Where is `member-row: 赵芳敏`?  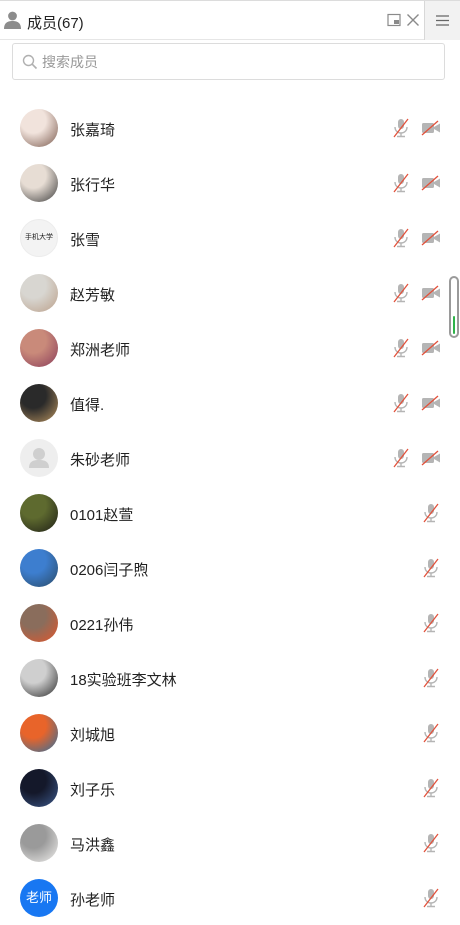 member-row: 赵芳敏 is located at coordinates (230, 292).